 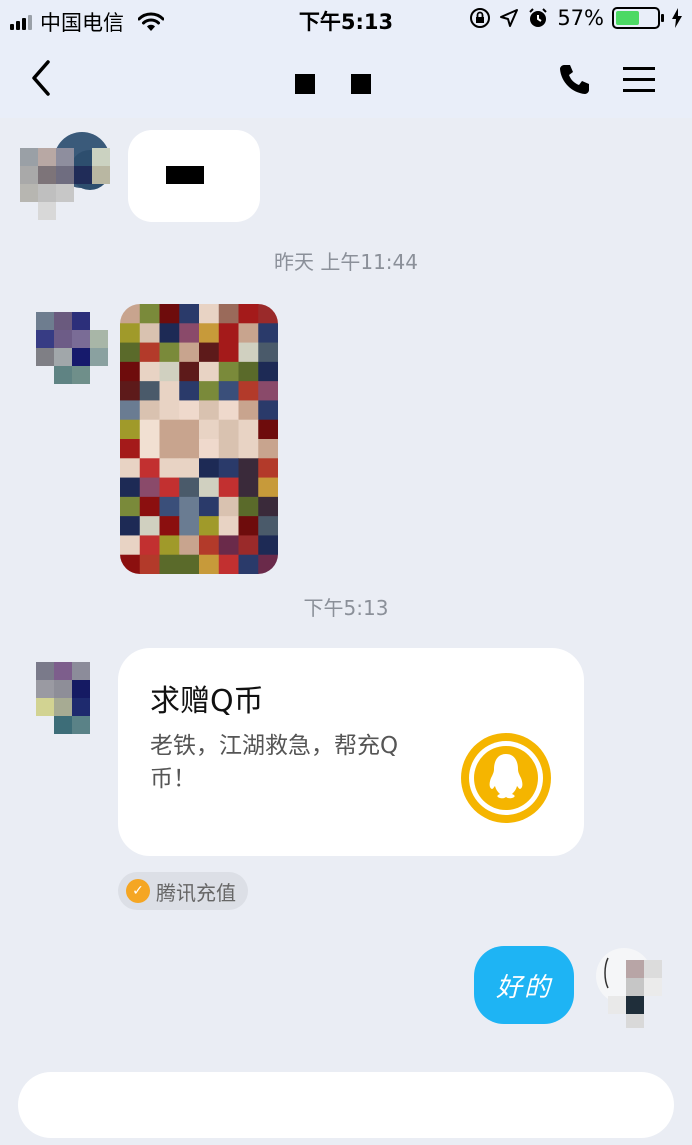 What do you see at coordinates (639, 79) in the screenshot?
I see `menu-icon` at bounding box center [639, 79].